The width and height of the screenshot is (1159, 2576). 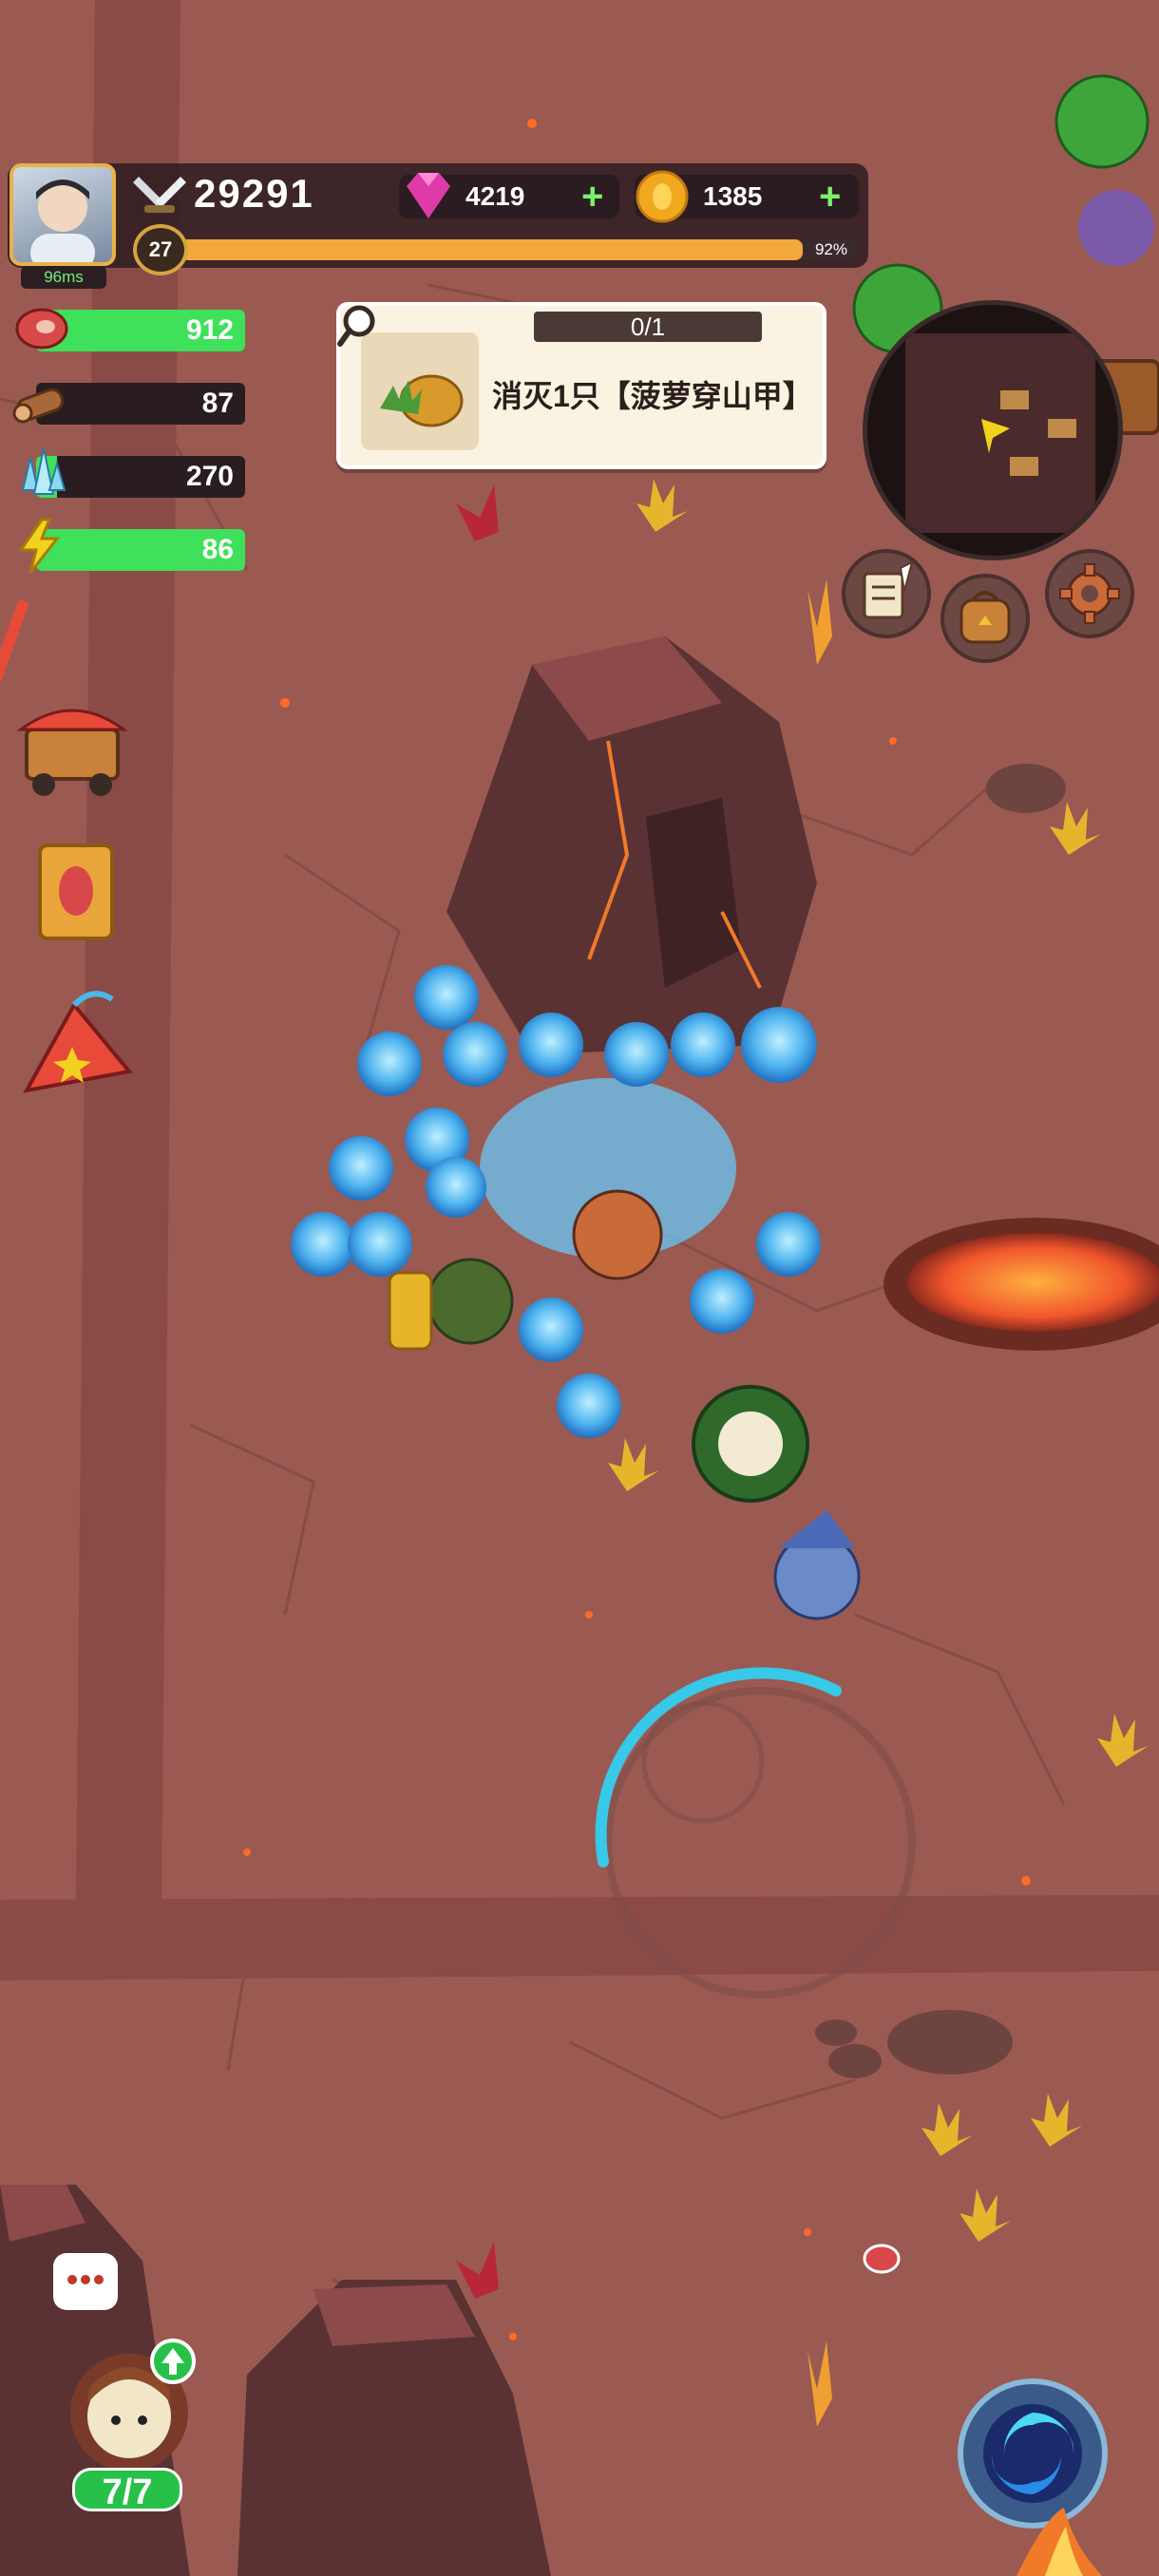 I want to click on resource-value: 87, so click(x=217, y=403).